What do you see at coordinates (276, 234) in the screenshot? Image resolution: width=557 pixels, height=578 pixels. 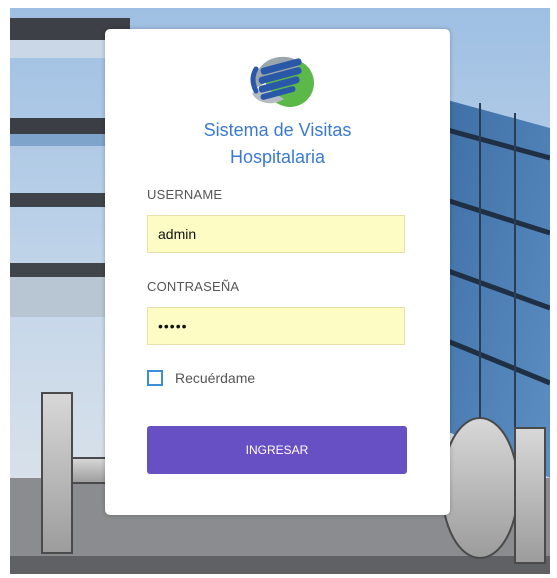 I see `username-input` at bounding box center [276, 234].